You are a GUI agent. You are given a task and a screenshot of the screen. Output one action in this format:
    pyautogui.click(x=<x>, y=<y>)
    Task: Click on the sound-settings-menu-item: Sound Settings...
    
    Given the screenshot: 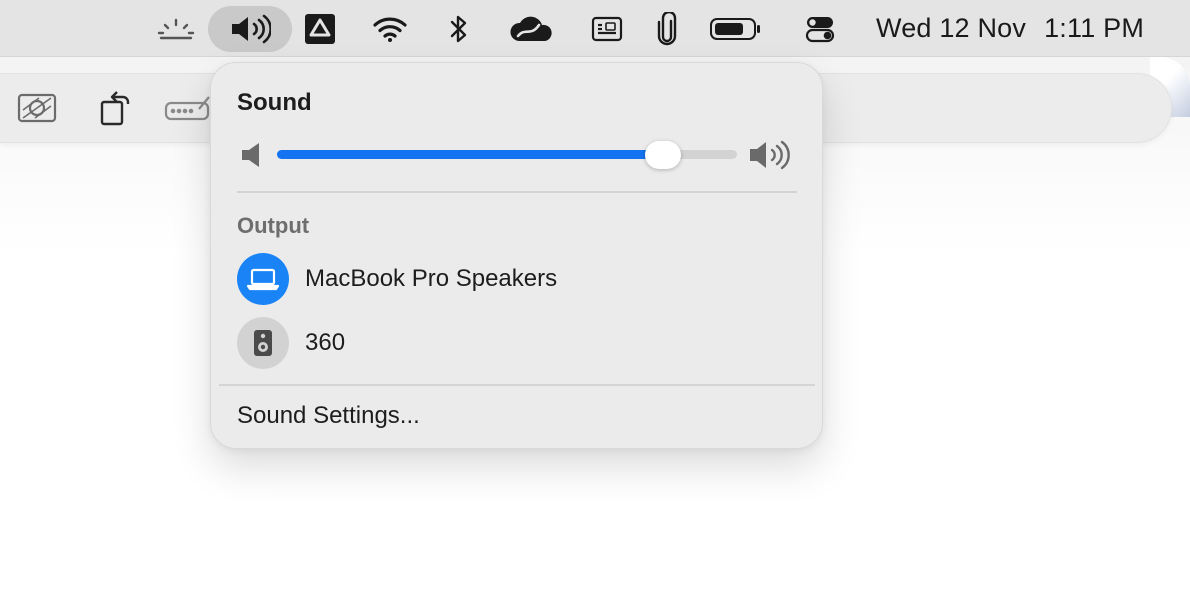 What is the action you would take?
    pyautogui.click(x=328, y=416)
    